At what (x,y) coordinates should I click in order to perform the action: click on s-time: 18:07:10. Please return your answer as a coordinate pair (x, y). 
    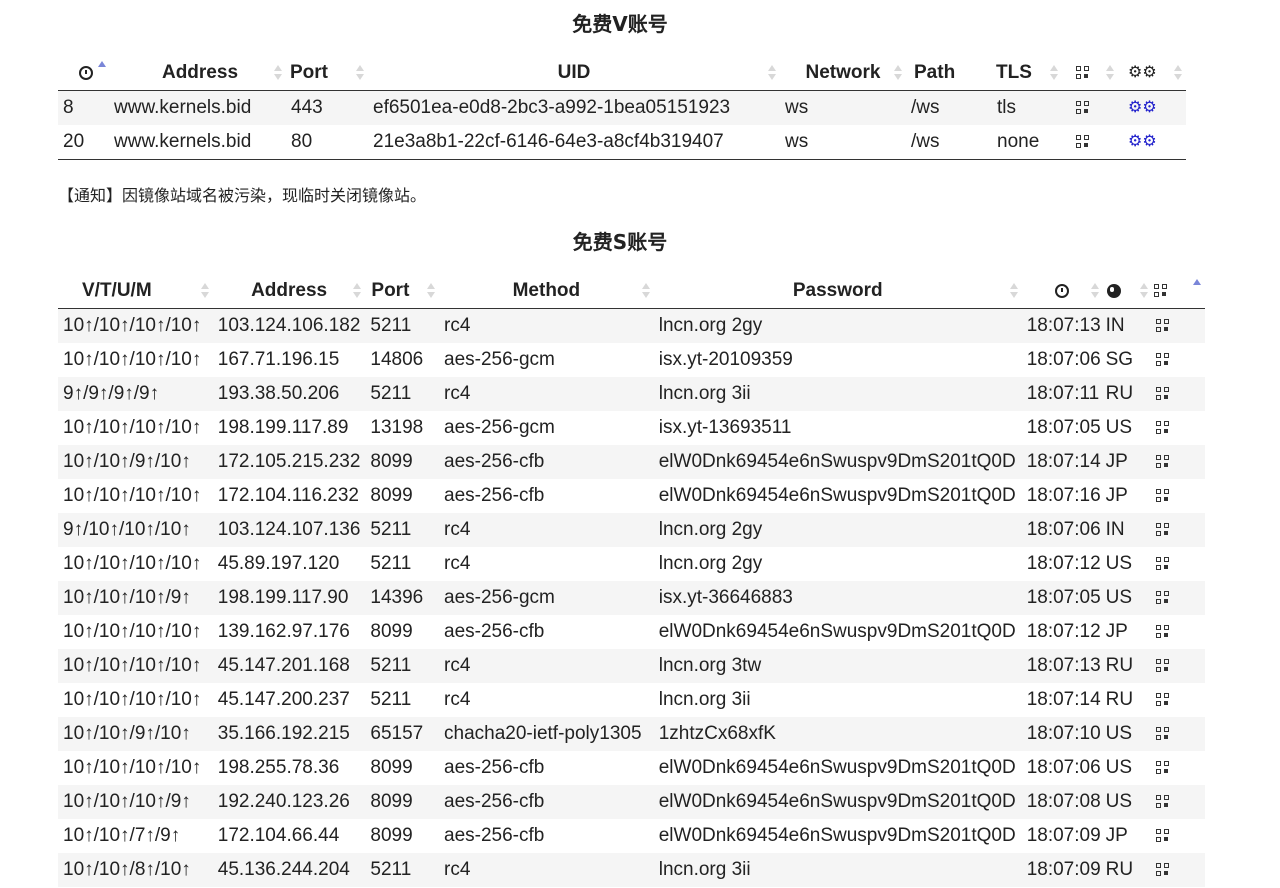
    Looking at the image, I should click on (1062, 734).